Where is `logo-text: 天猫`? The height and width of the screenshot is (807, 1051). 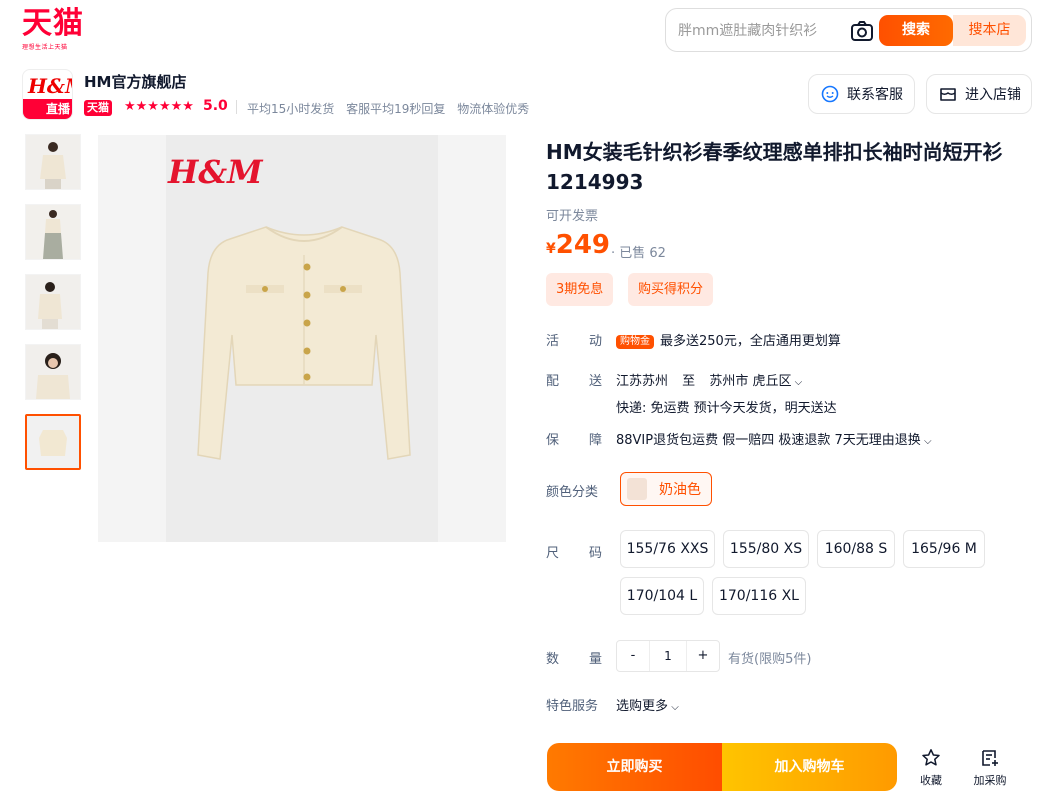 logo-text: 天猫 is located at coordinates (53, 23).